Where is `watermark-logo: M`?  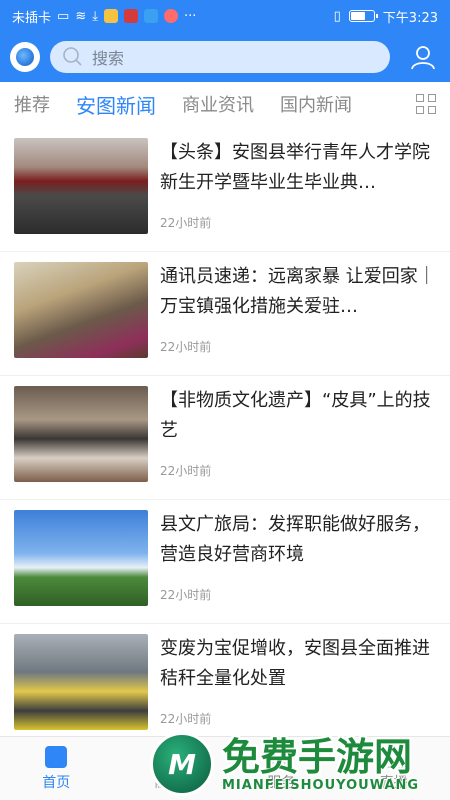
watermark-logo: M is located at coordinates (182, 764).